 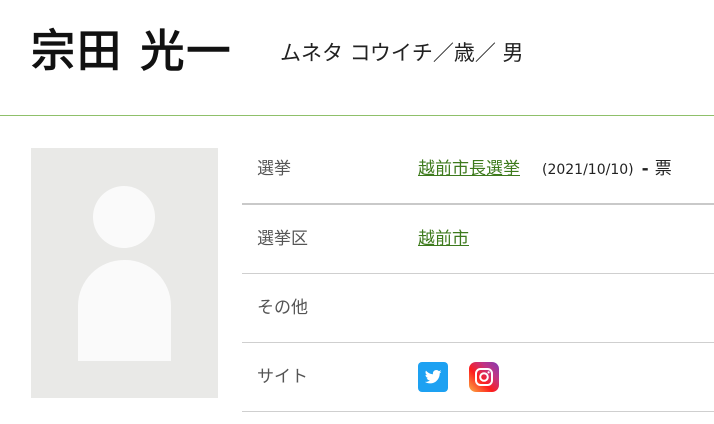 What do you see at coordinates (469, 169) in the screenshot?
I see `election-link: 越前市長選挙` at bounding box center [469, 169].